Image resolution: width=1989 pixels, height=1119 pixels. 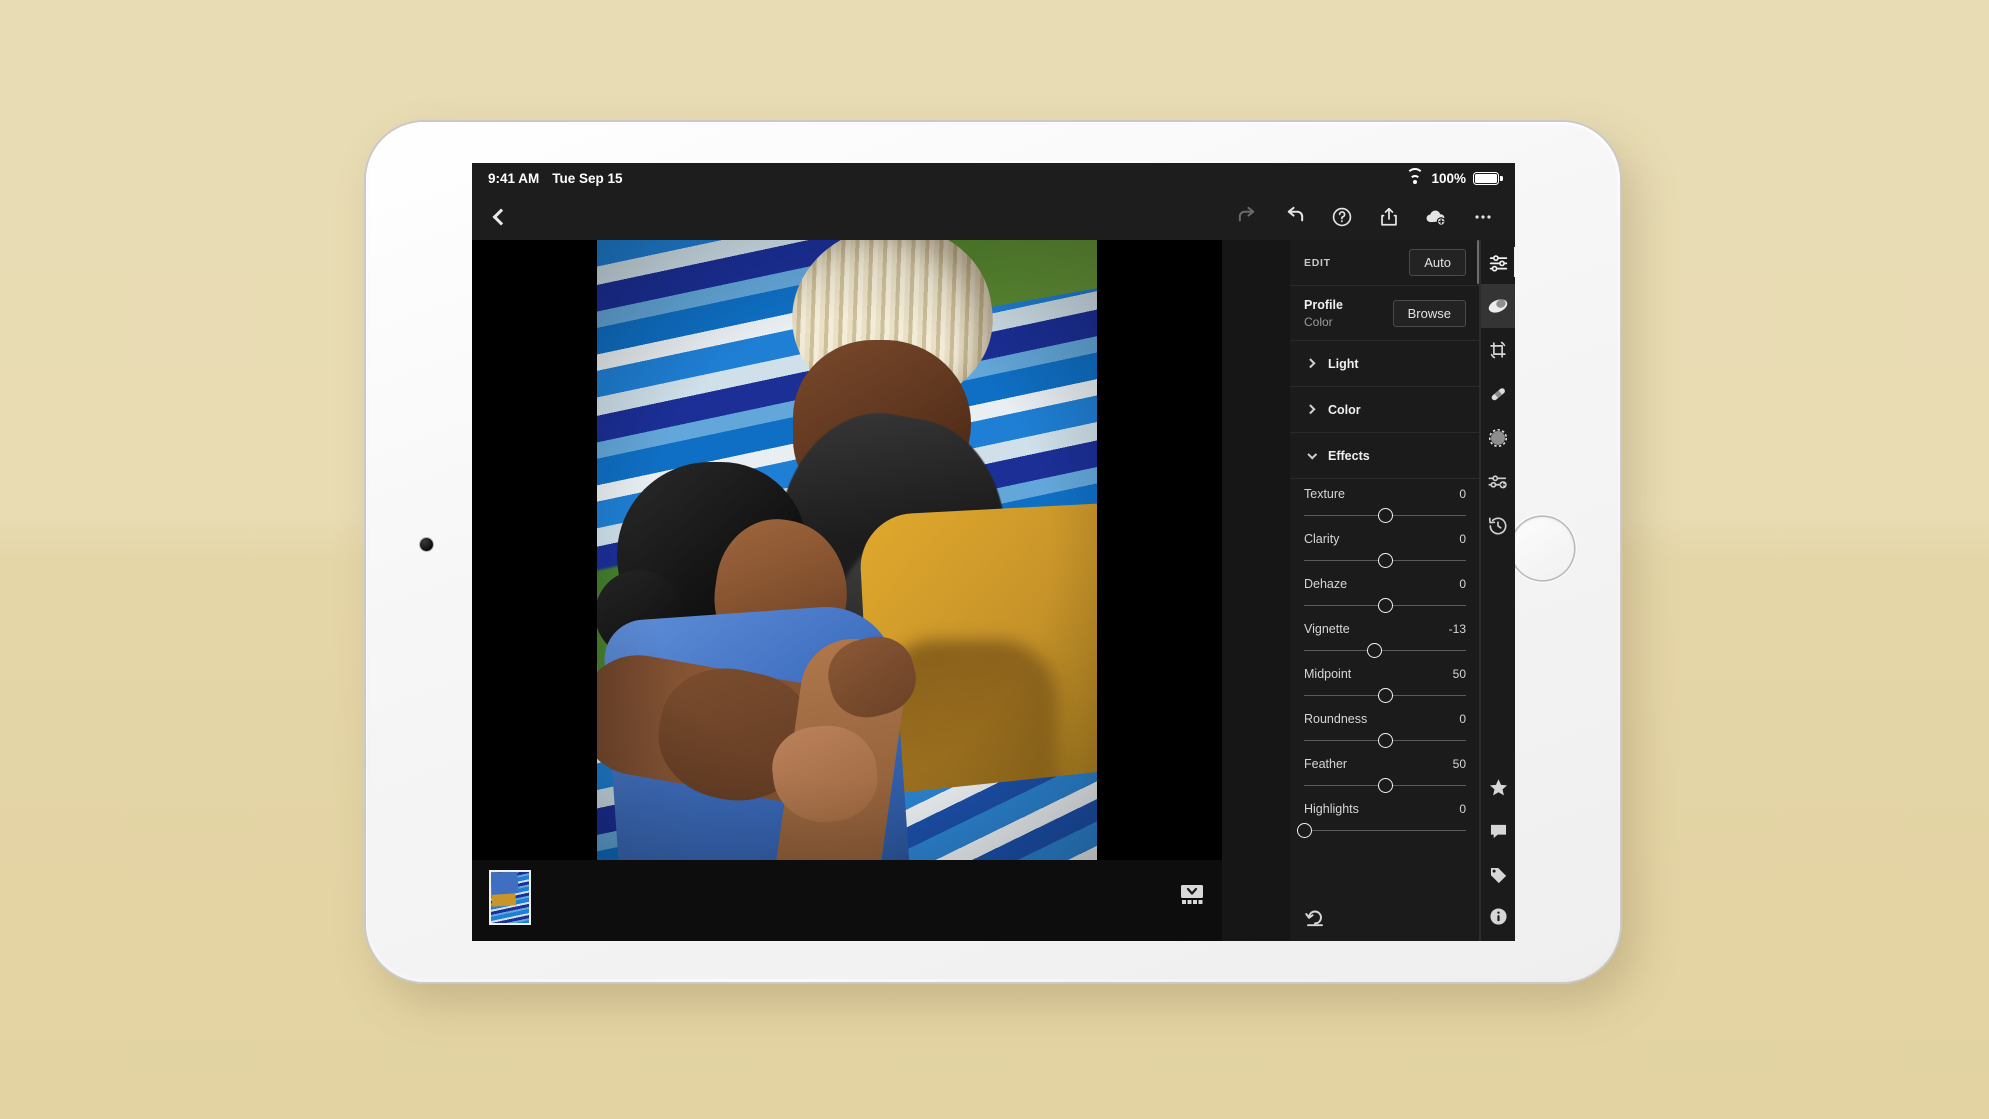 I want to click on browse-profiles-button: Browse, so click(x=1429, y=313).